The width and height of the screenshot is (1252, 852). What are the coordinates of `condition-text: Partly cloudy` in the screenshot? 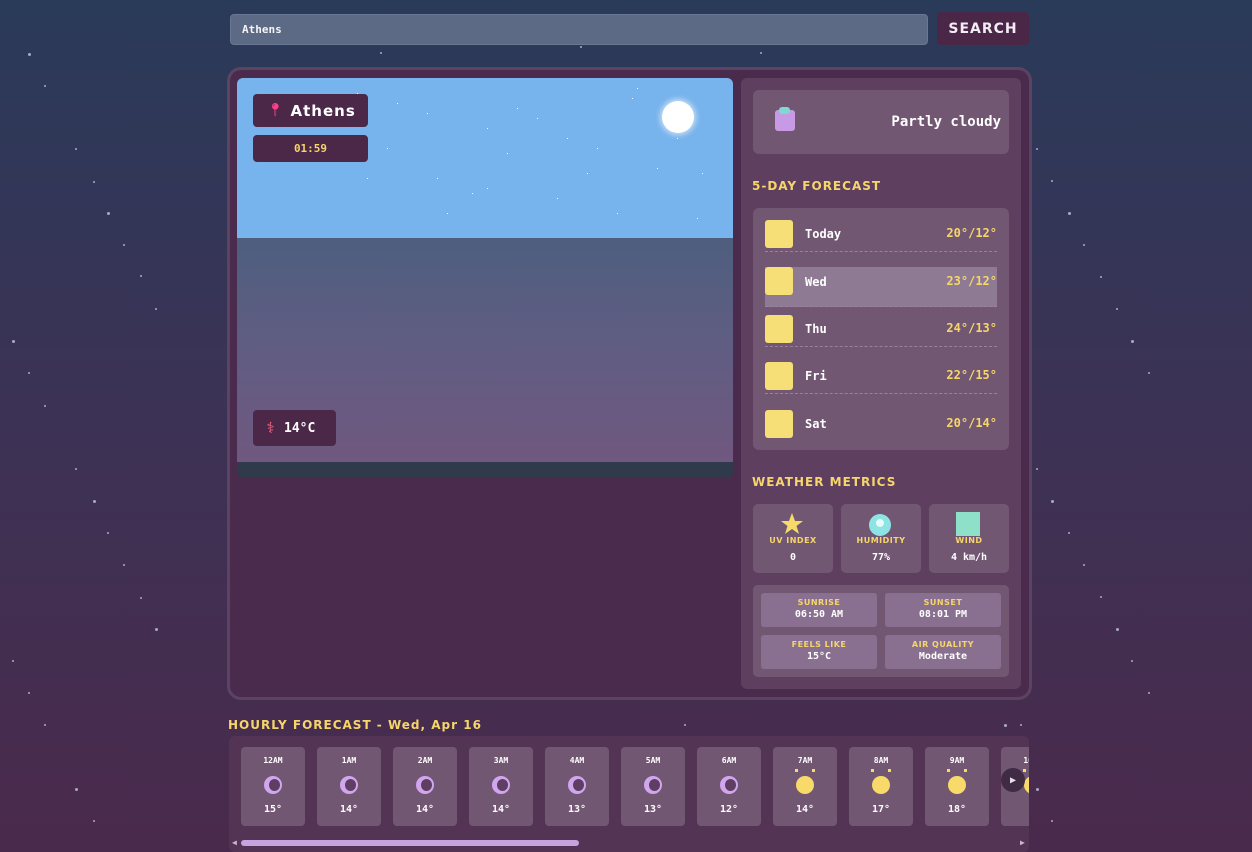 It's located at (946, 122).